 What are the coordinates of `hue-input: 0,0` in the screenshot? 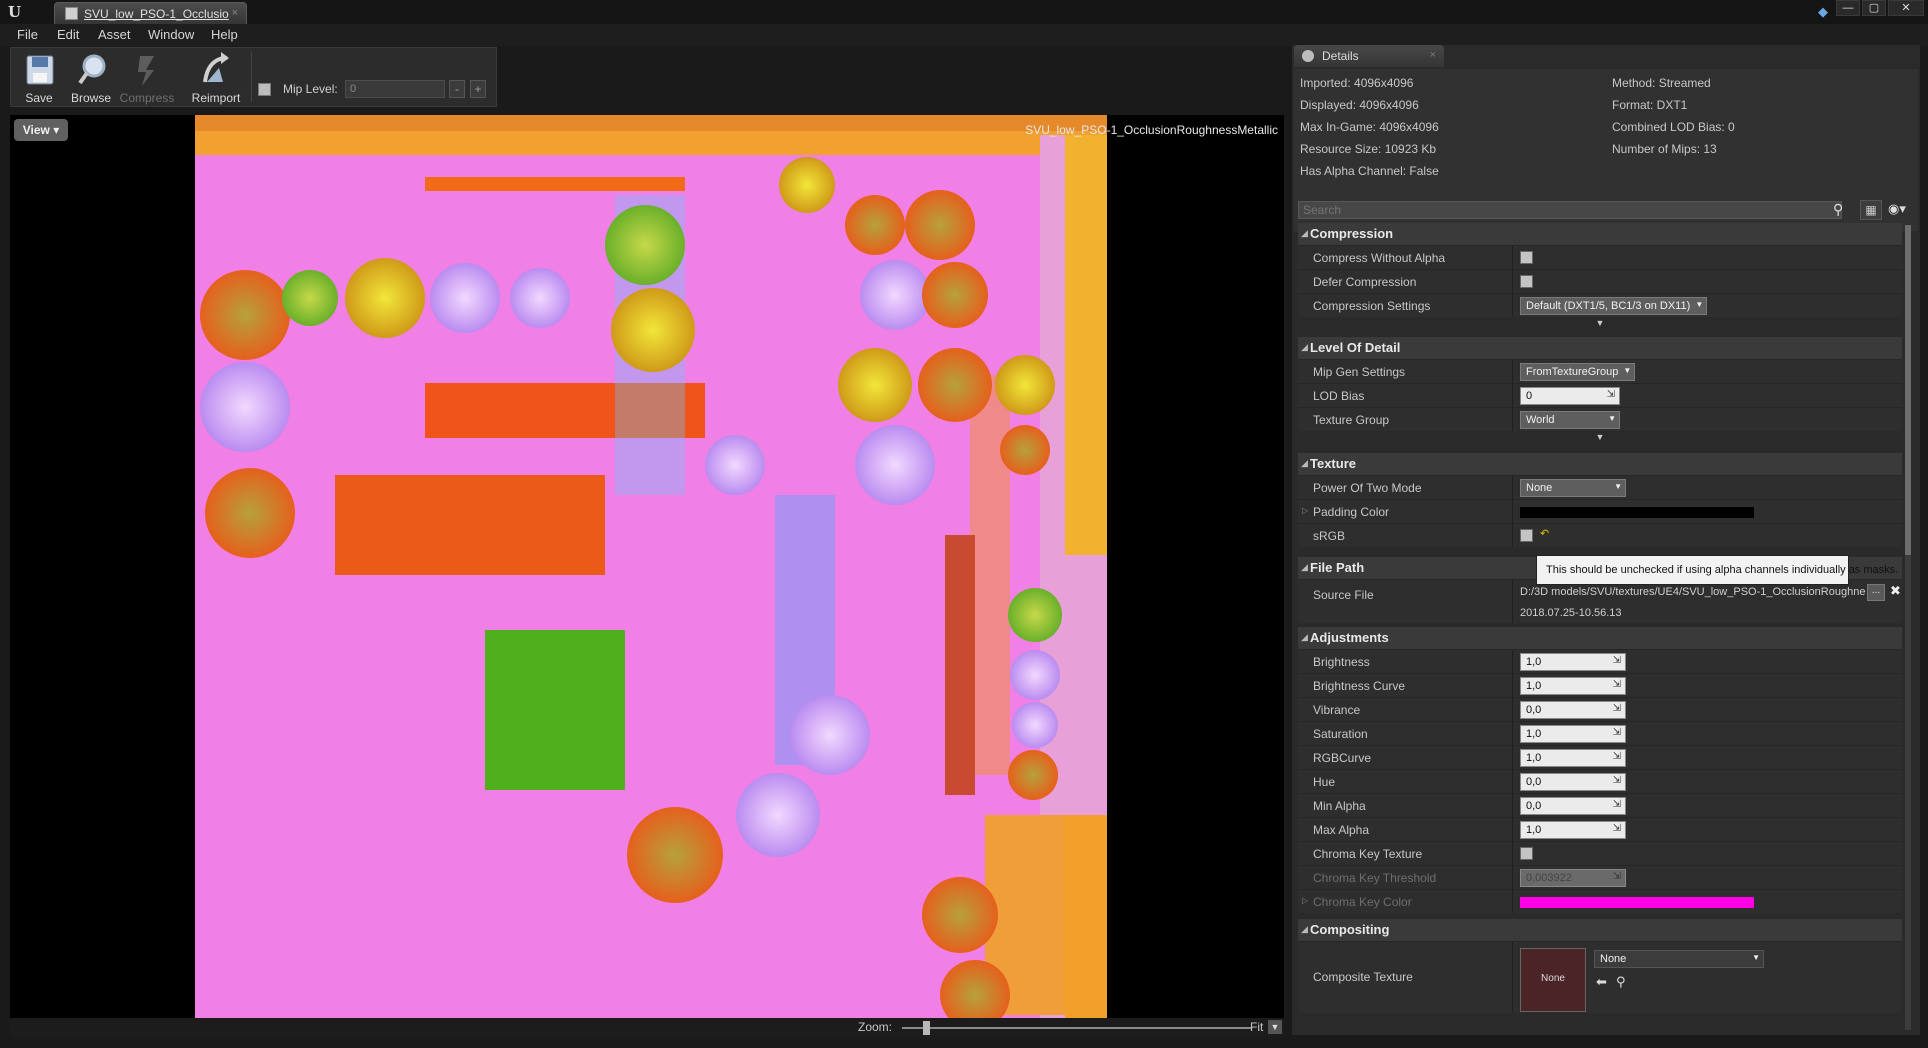 It's located at (1573, 782).